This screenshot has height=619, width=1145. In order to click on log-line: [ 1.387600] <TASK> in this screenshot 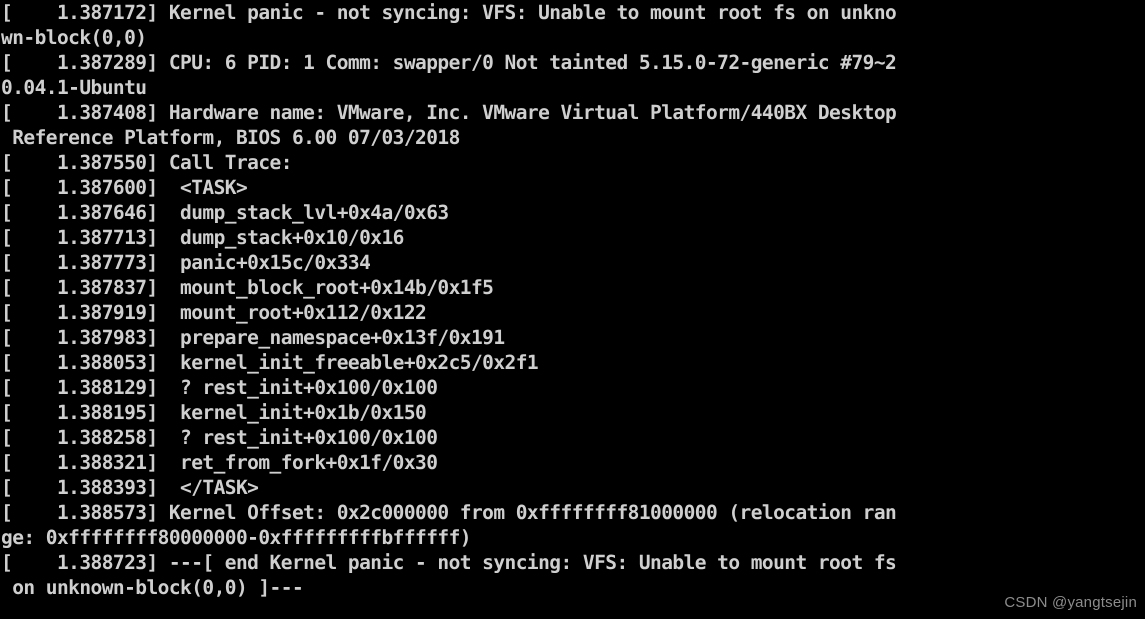, I will do `click(124, 187)`.